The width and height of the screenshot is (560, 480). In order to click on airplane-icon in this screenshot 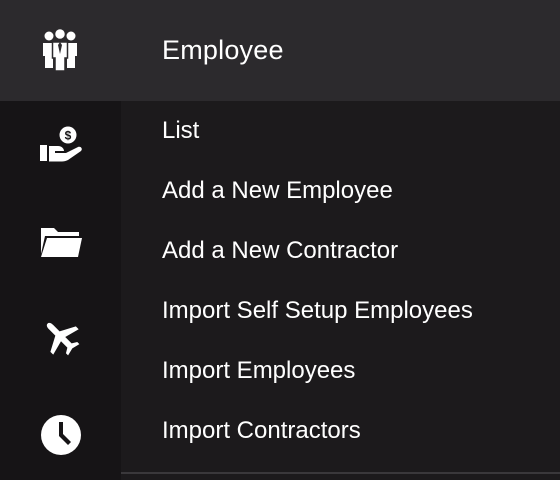, I will do `click(61, 337)`.